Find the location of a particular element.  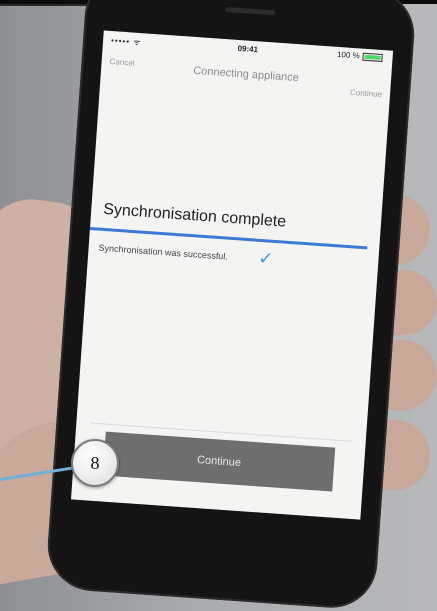

battery-icon is located at coordinates (372, 57).